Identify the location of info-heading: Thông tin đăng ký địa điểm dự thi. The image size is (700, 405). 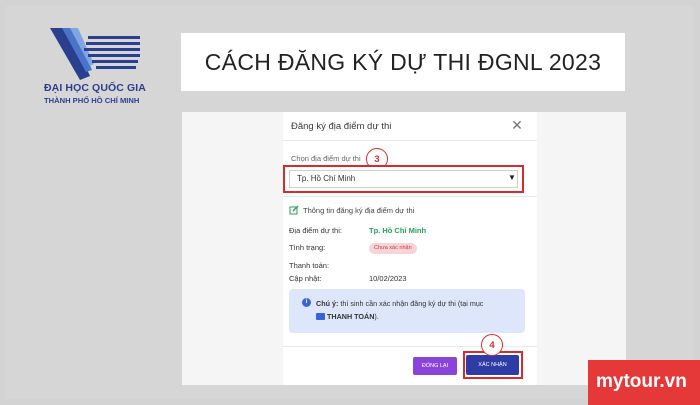
(351, 210).